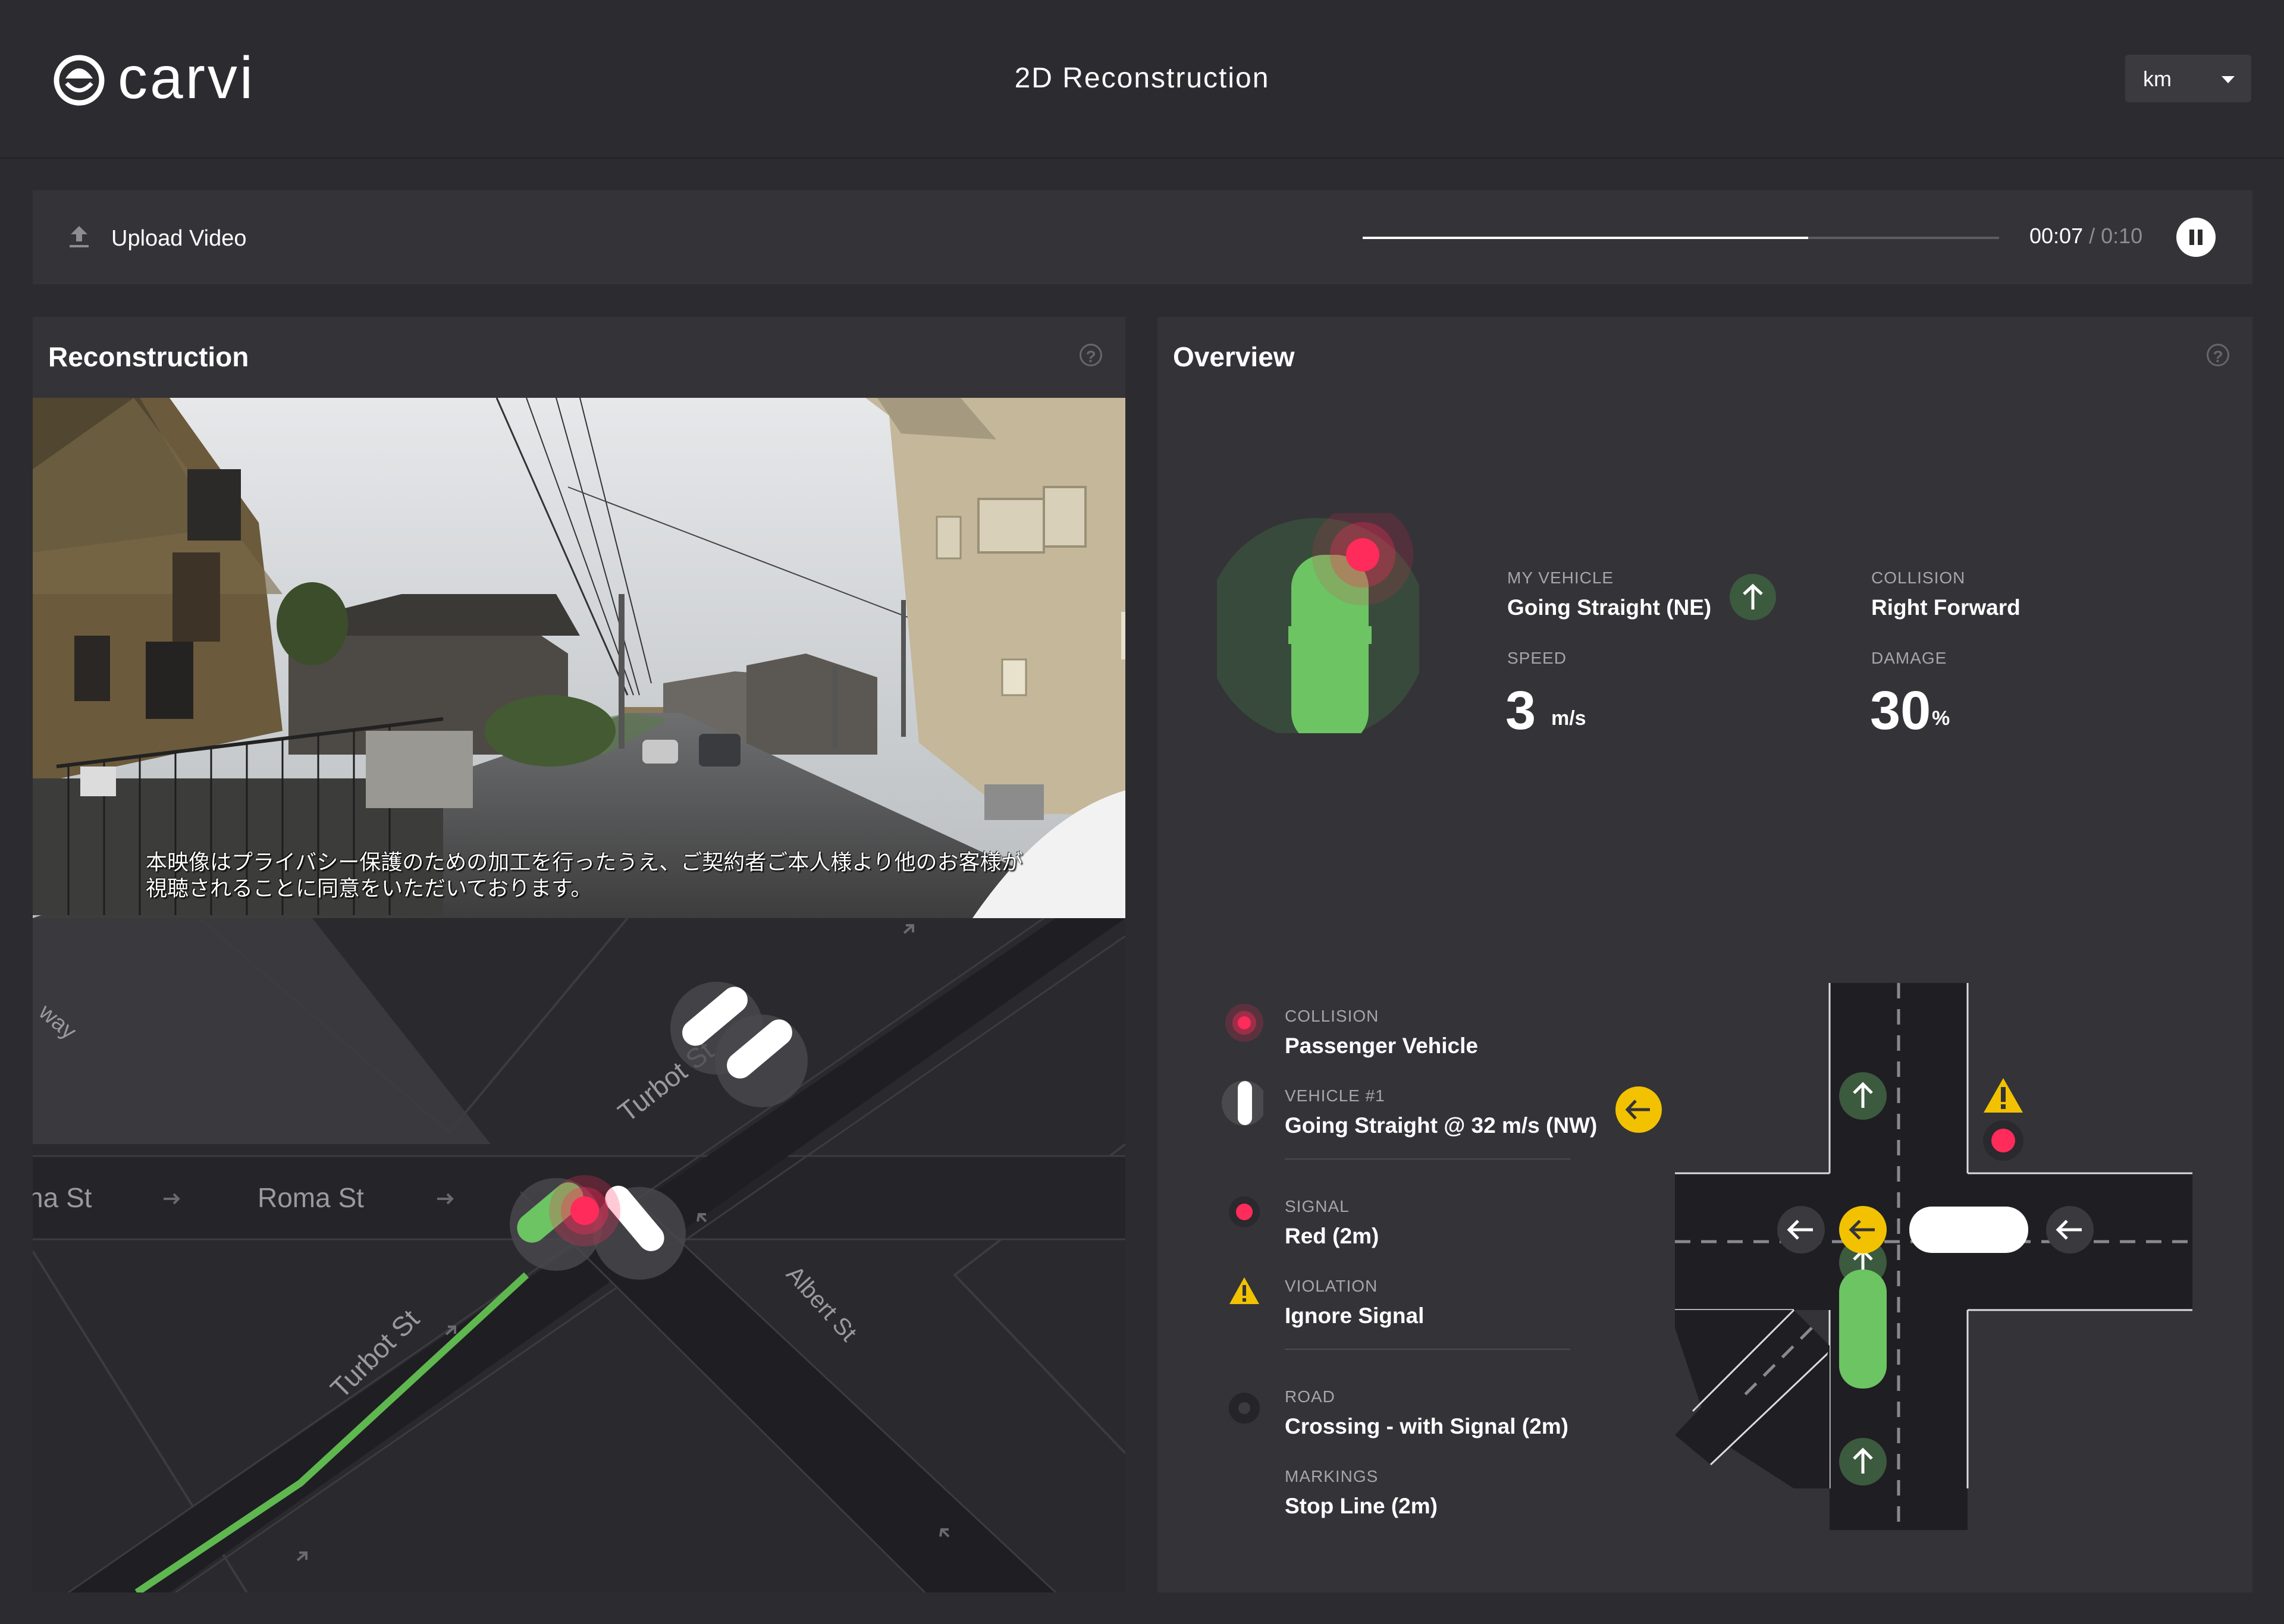  Describe the element at coordinates (1310, 1396) in the screenshot. I see `detail-road-label: ROAD` at that location.